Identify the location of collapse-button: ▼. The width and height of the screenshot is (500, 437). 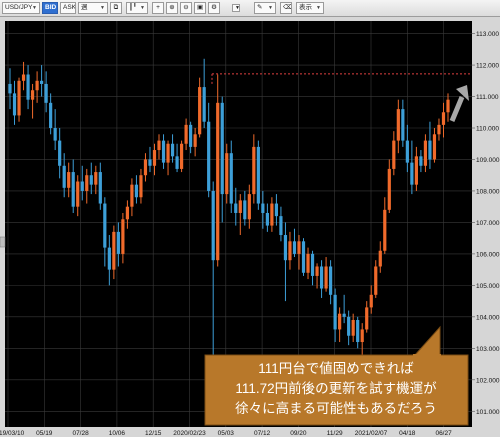
(236, 8).